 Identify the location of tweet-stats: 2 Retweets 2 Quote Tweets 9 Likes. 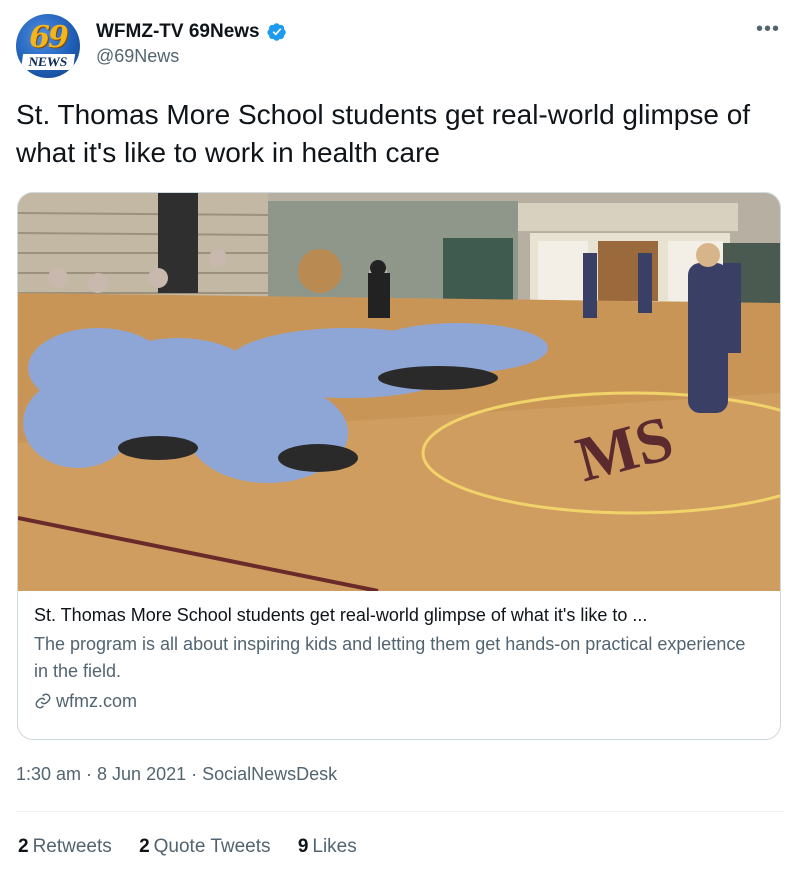
(198, 847).